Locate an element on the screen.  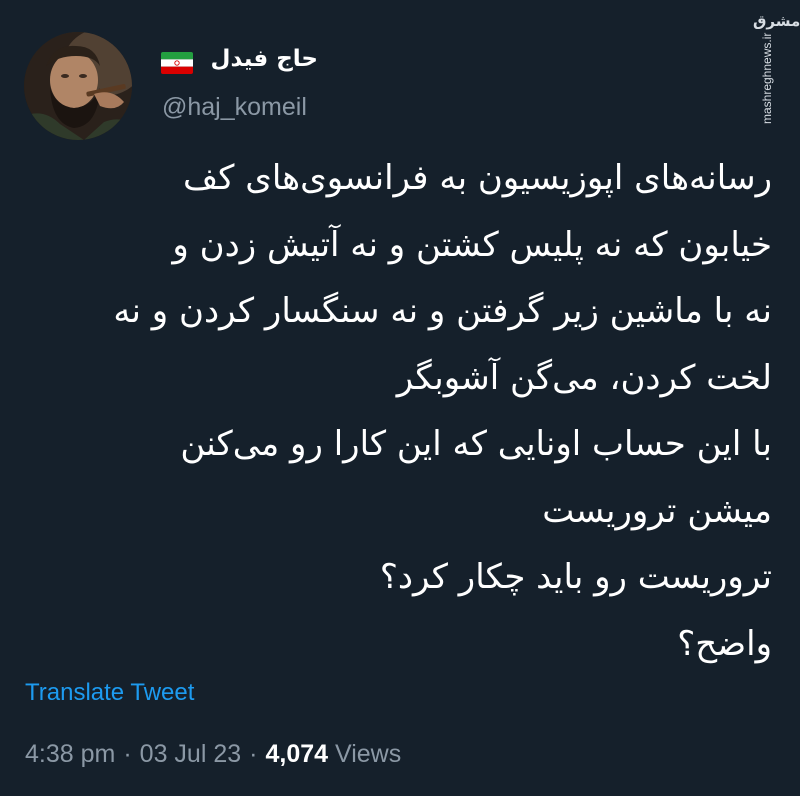
translate-tweet-link: Translate Tweet is located at coordinates (109, 693).